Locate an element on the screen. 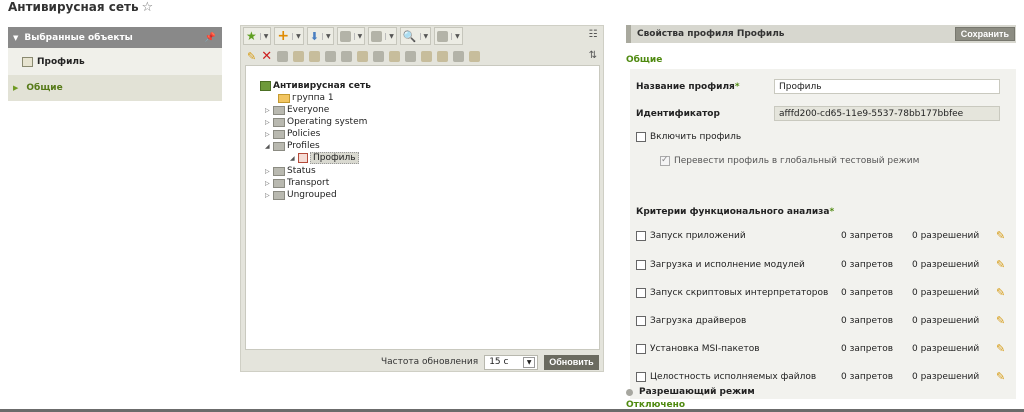 Image resolution: width=1024 pixels, height=412 pixels. tree-node: ◢ Profiles is located at coordinates (292, 146).